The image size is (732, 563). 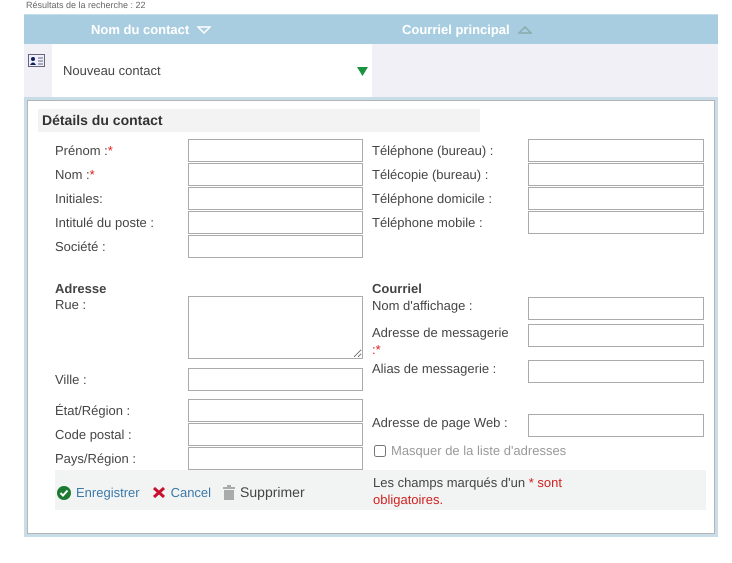 I want to click on close-icon, so click(x=159, y=492).